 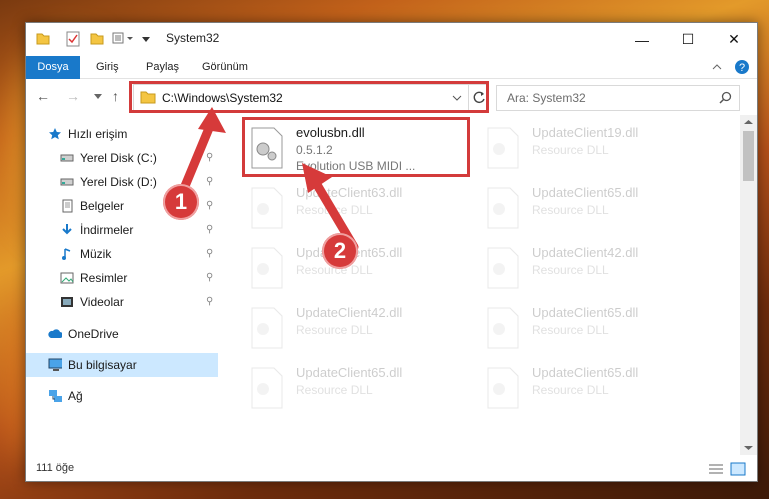 What do you see at coordinates (391, 469) in the screenshot?
I see `status-bar: 111 öğe` at bounding box center [391, 469].